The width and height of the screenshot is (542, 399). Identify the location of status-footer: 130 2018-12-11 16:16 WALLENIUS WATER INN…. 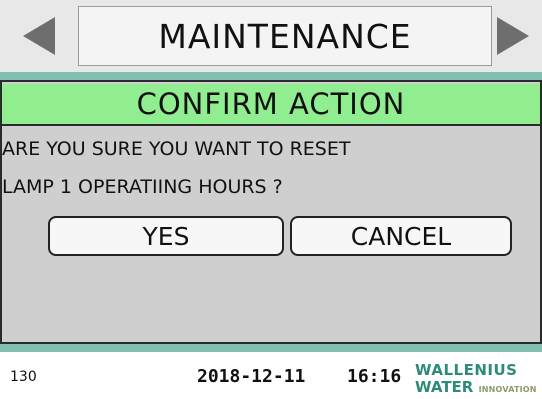
(271, 375).